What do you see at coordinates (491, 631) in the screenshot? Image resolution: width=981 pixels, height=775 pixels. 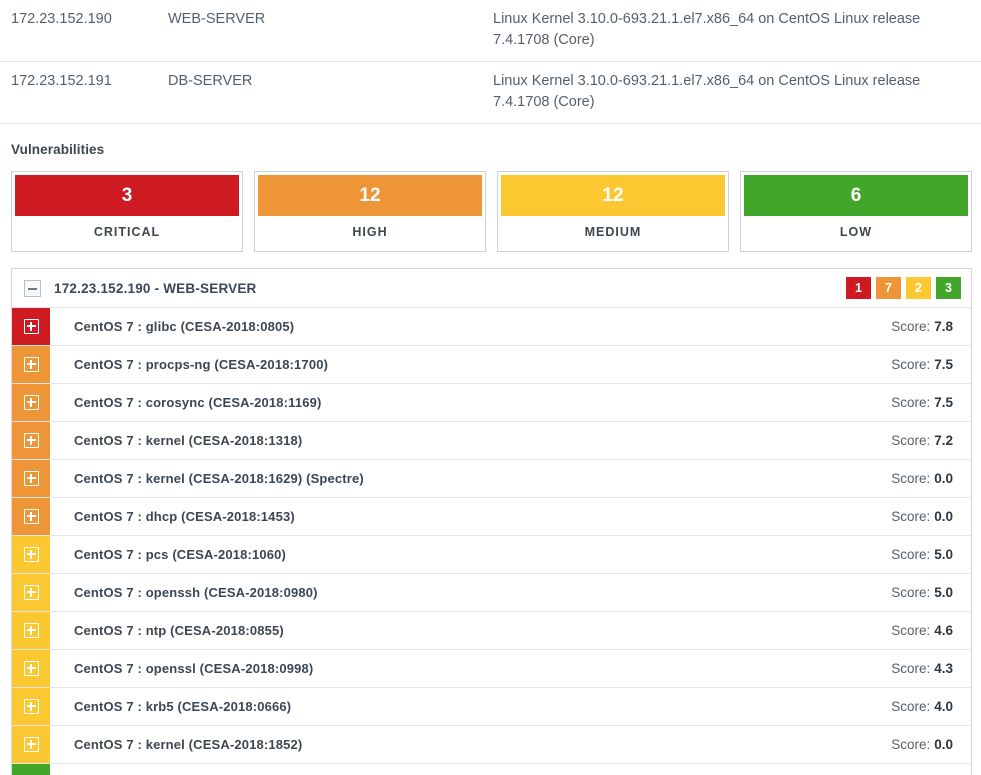 I see `vulnerability-row: CentOS 7 : ntp (CESA-2018:0855) Score: 4.6` at bounding box center [491, 631].